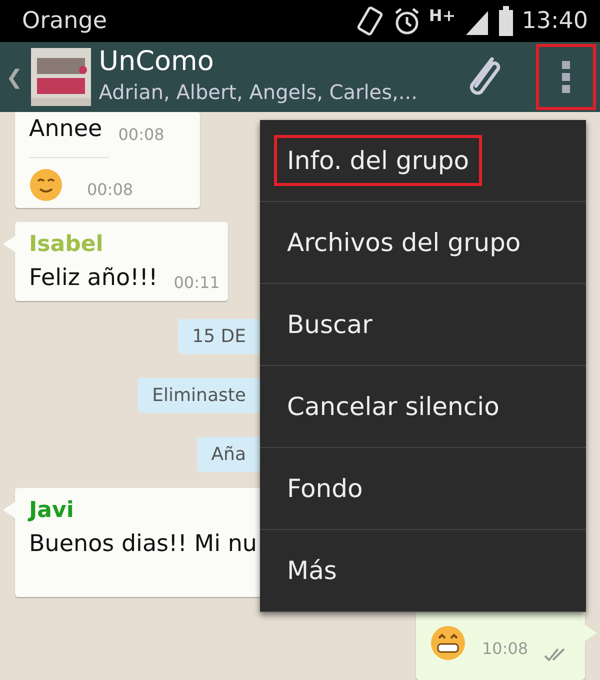  Describe the element at coordinates (423, 571) in the screenshot. I see `menu-item: Más` at that location.